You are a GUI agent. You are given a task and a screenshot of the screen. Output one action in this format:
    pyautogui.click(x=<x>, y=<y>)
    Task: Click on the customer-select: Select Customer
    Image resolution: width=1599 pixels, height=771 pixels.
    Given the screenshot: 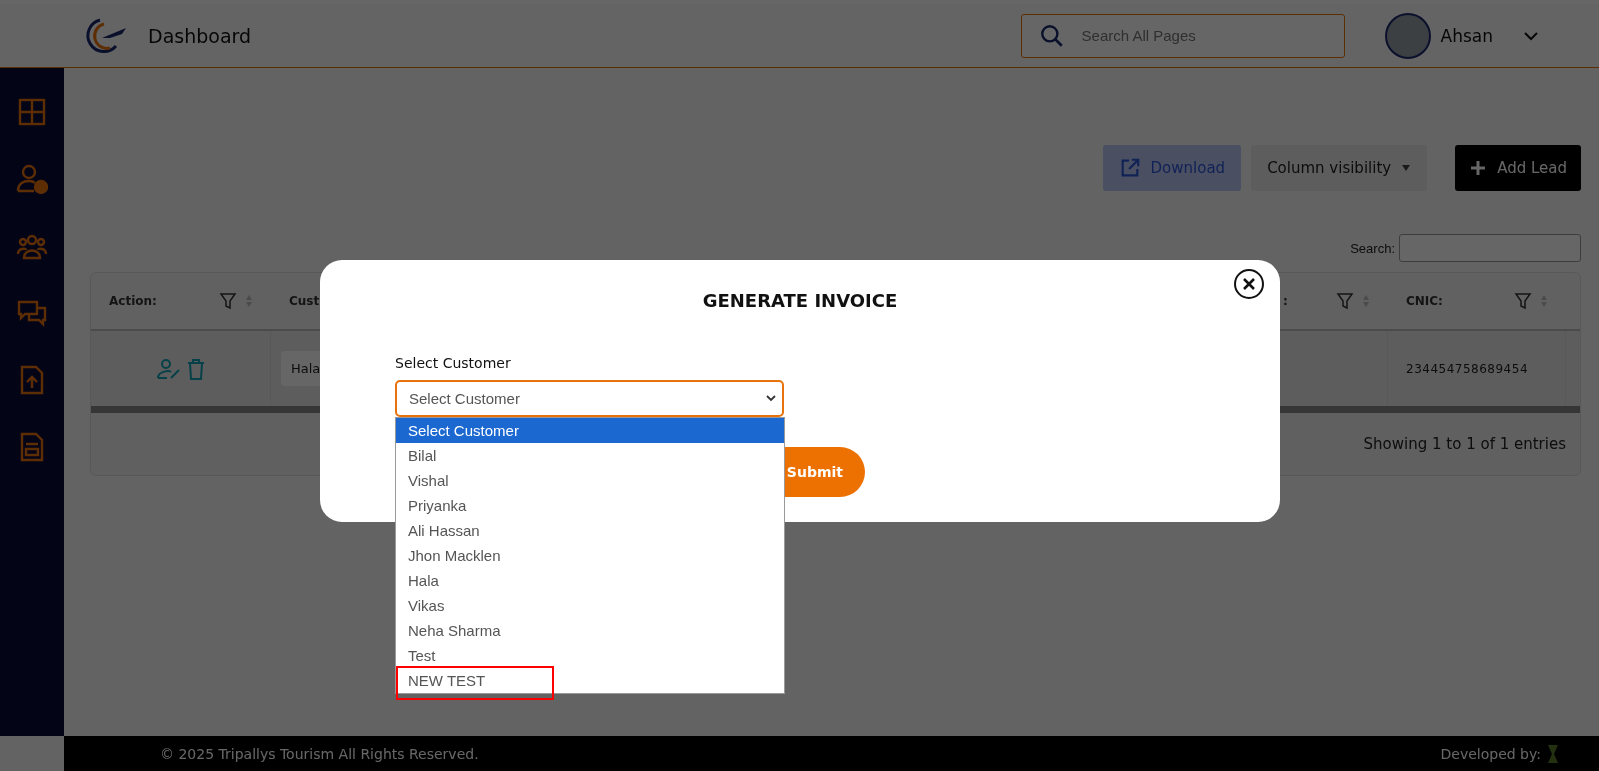 What is the action you would take?
    pyautogui.click(x=589, y=398)
    